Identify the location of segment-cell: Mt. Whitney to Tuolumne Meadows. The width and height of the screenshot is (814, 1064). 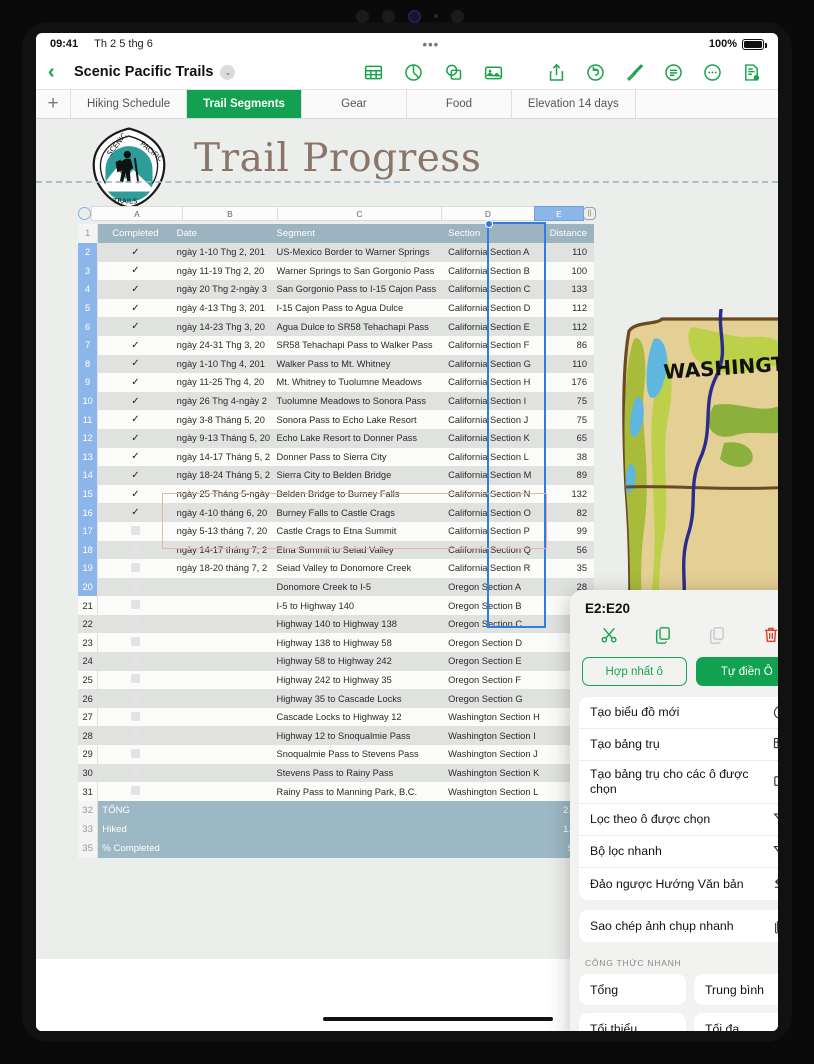
(358, 382).